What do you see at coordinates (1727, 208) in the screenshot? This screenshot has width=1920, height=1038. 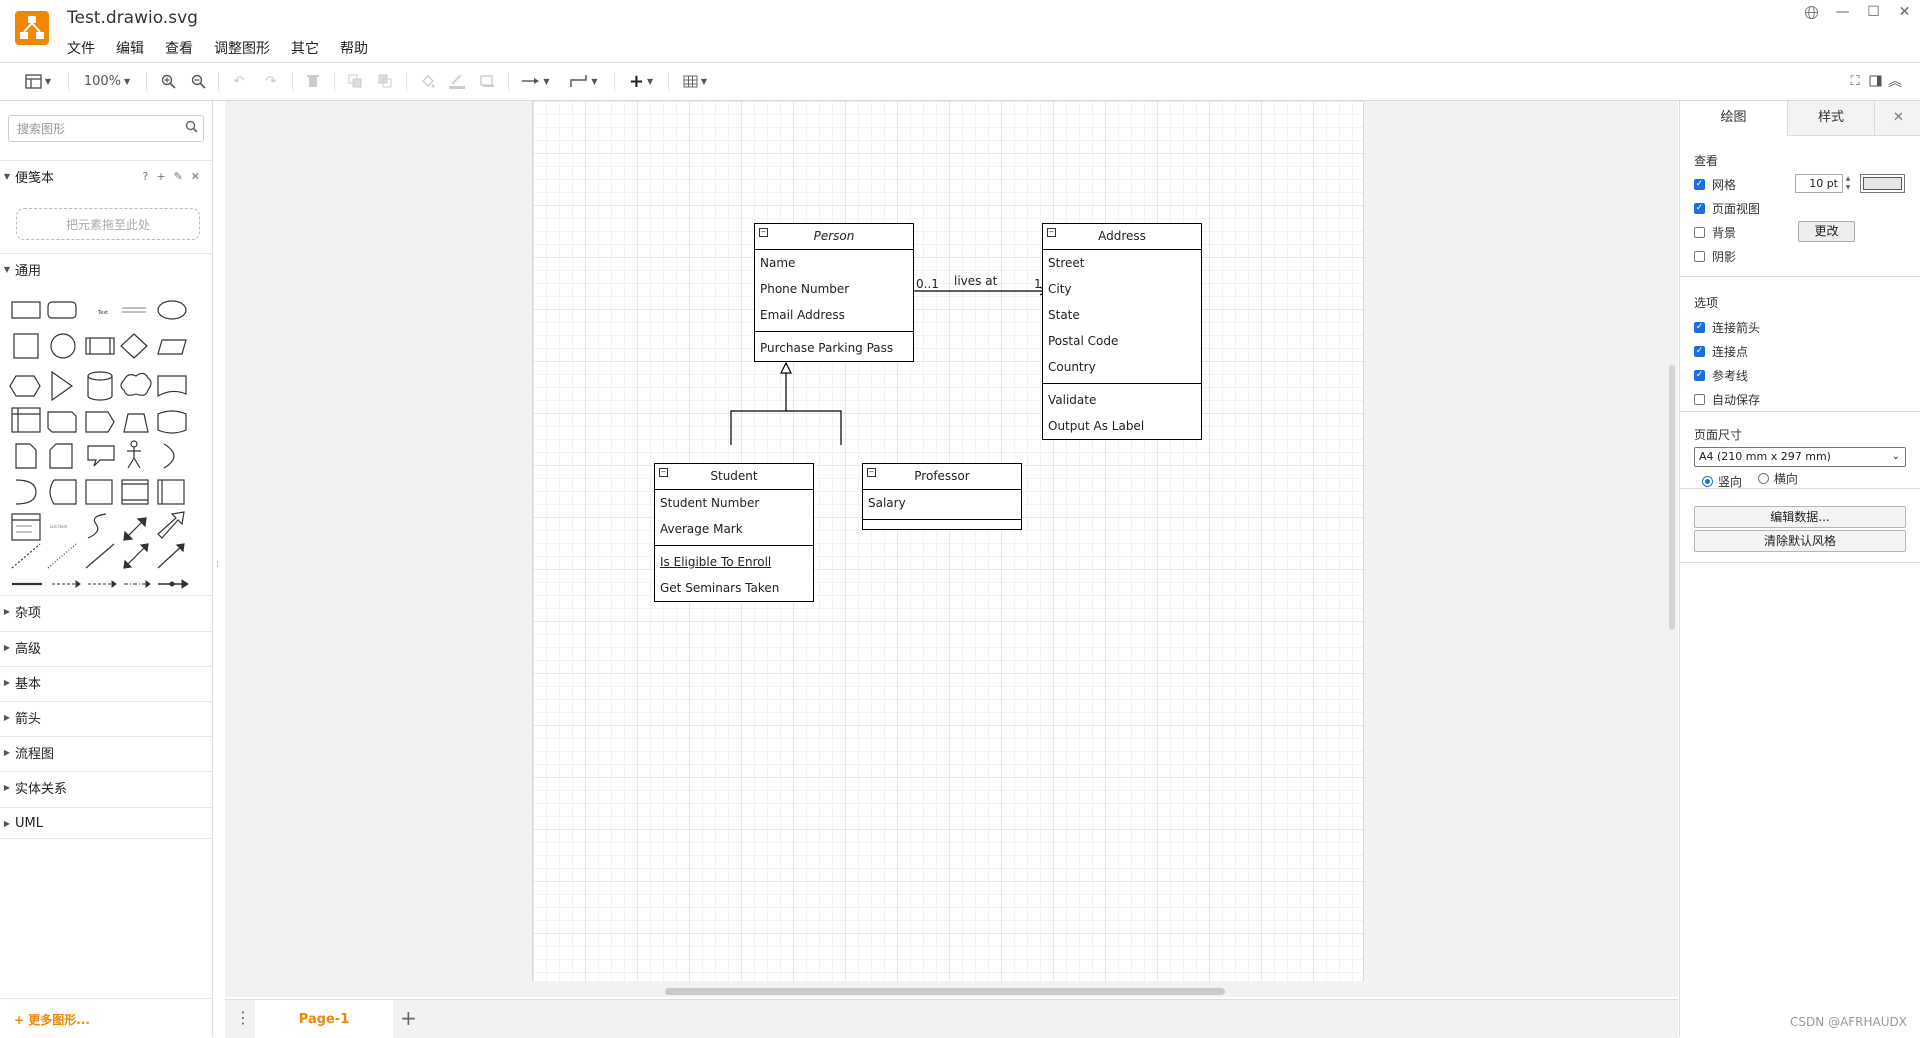 I see `page-view-checkbox: 页面视图` at bounding box center [1727, 208].